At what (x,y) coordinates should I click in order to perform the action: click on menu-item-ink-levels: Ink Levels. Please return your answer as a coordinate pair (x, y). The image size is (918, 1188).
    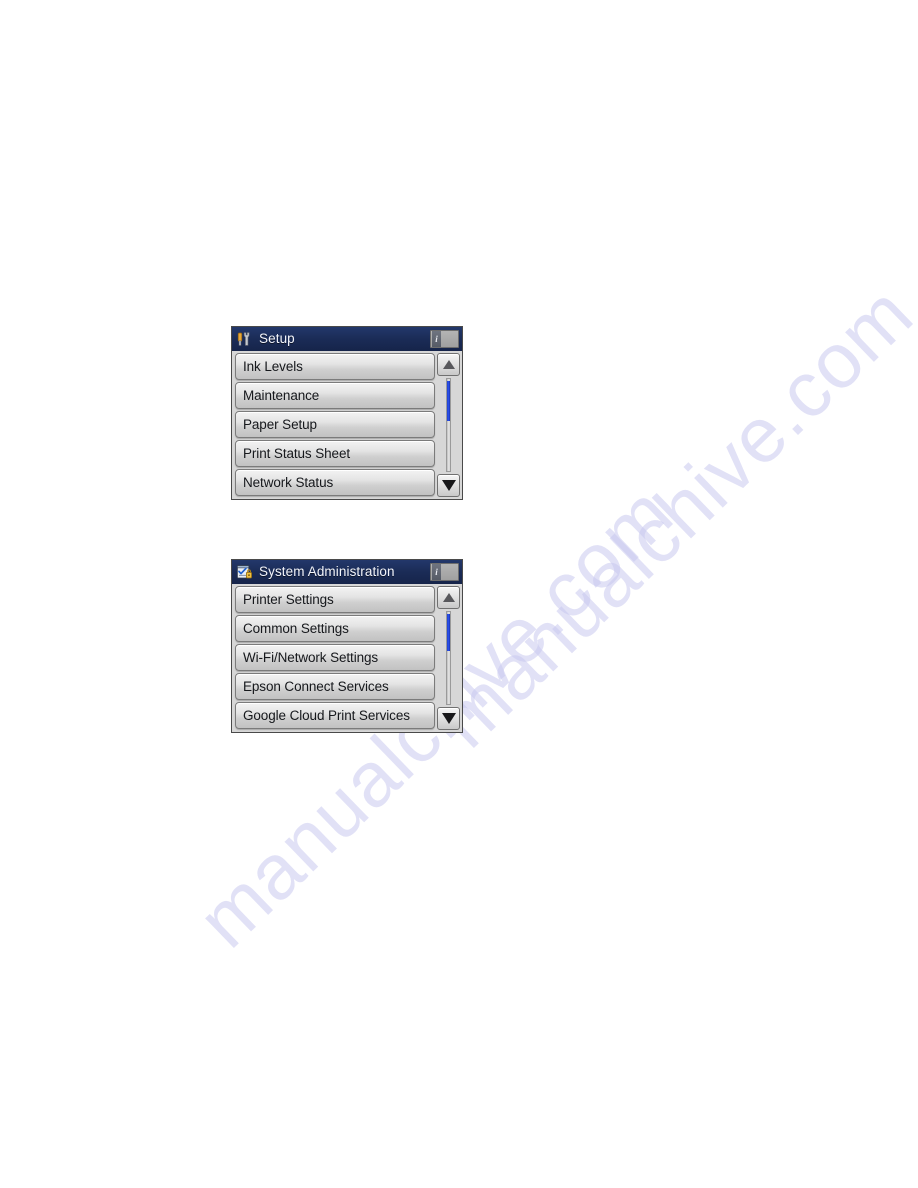
    Looking at the image, I should click on (335, 366).